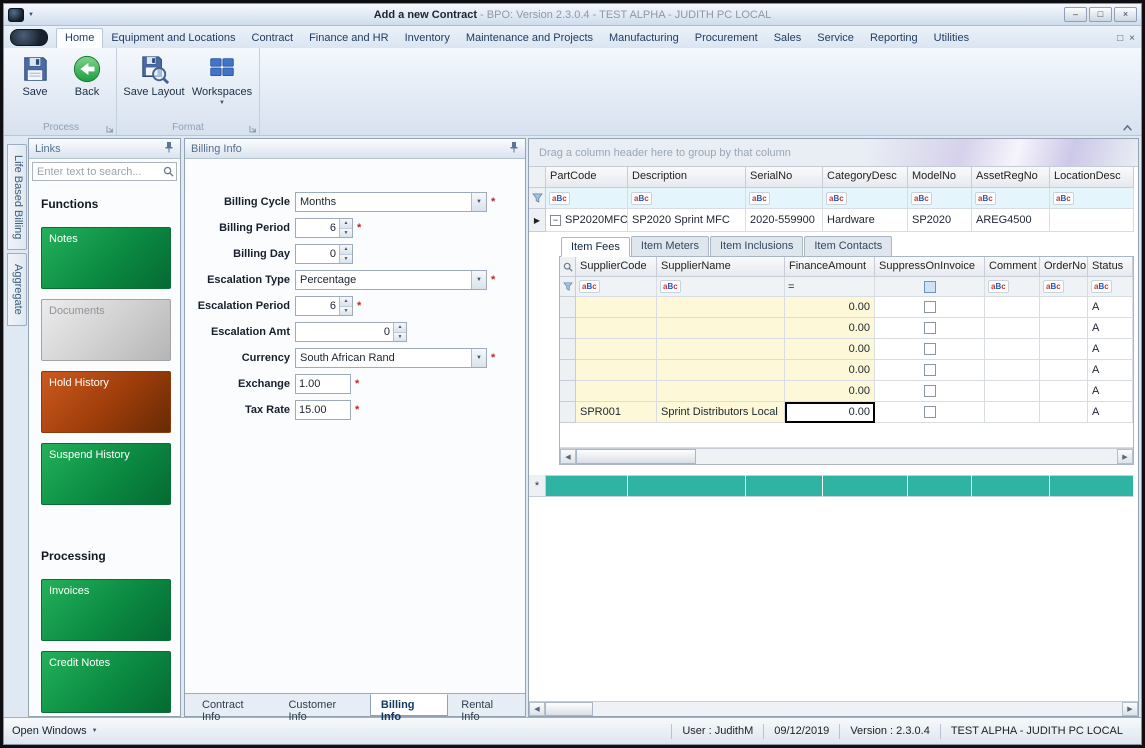  Describe the element at coordinates (568, 287) in the screenshot. I see `detail-filter-row-icon` at that location.